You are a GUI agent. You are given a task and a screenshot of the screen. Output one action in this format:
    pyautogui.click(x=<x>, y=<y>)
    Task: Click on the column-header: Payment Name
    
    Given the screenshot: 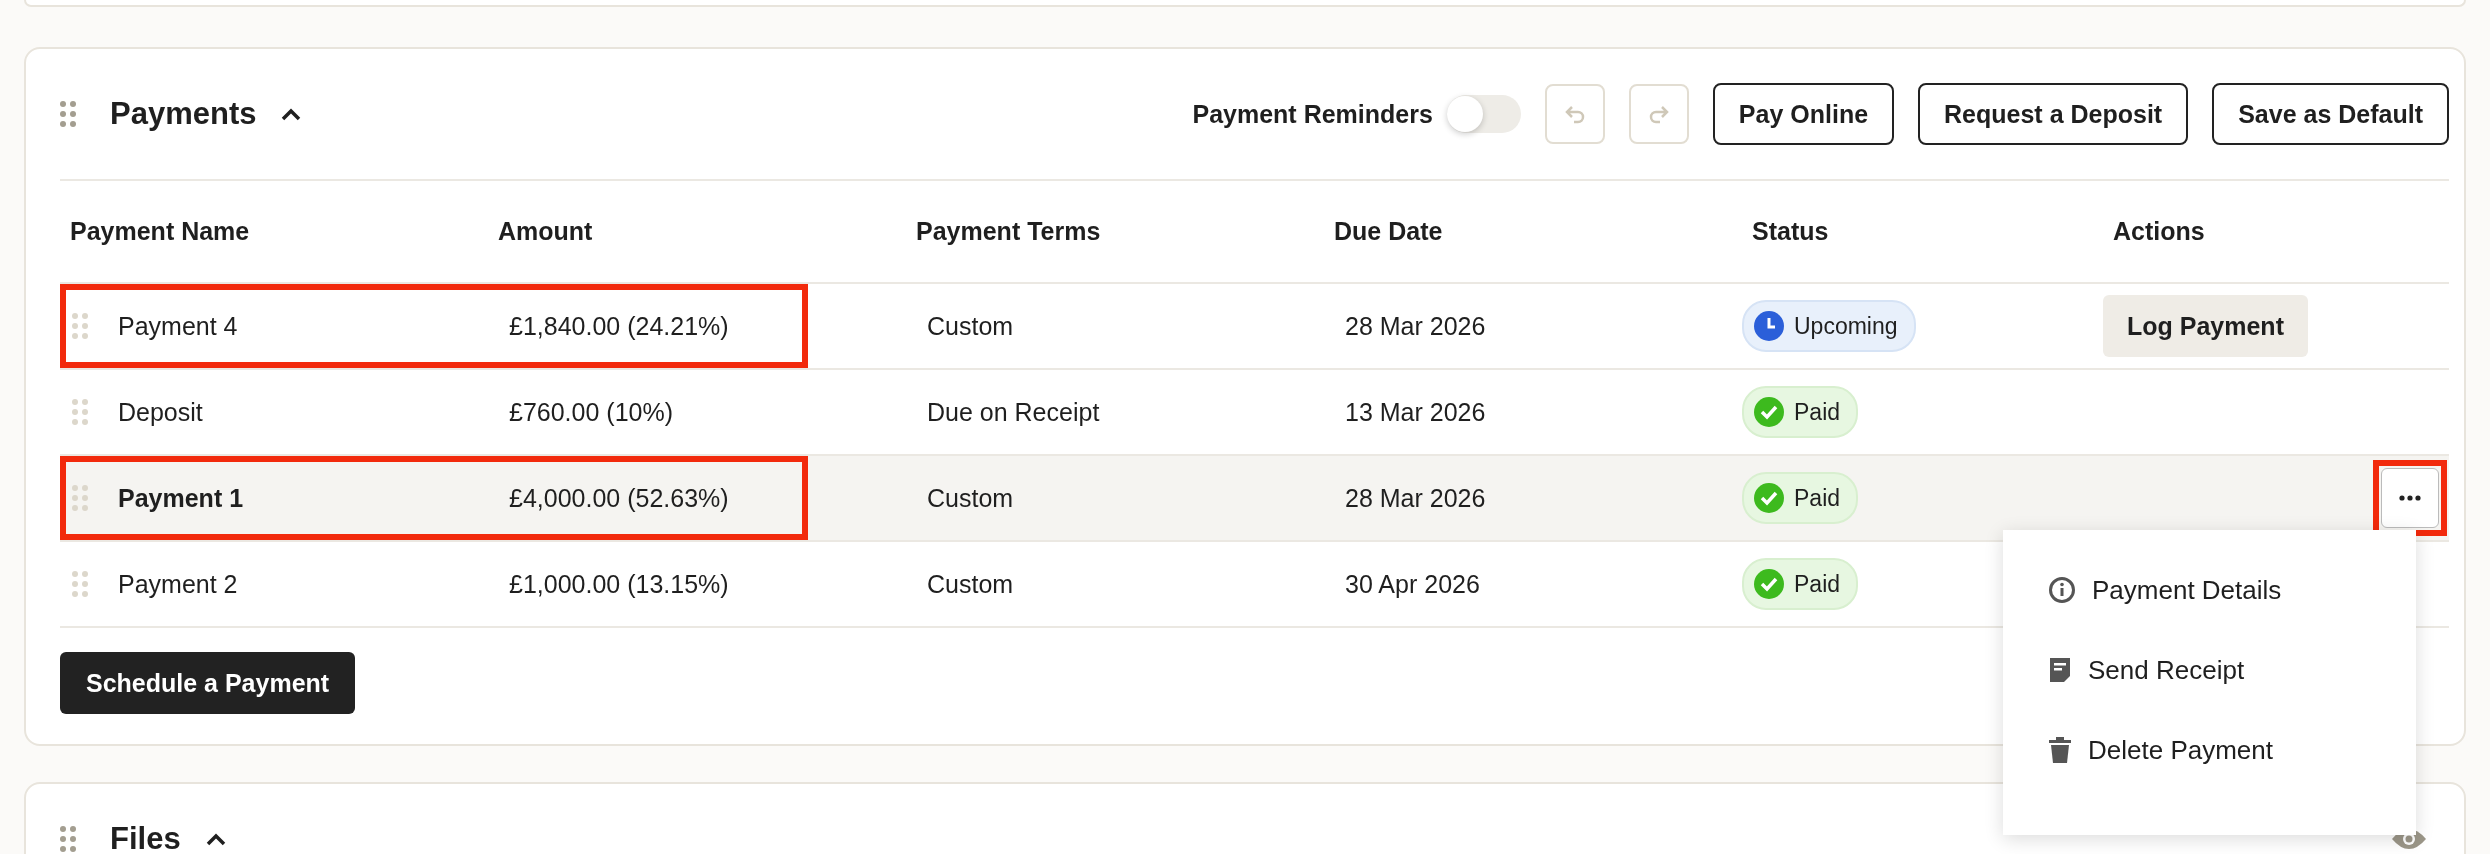 What is the action you would take?
    pyautogui.click(x=160, y=231)
    